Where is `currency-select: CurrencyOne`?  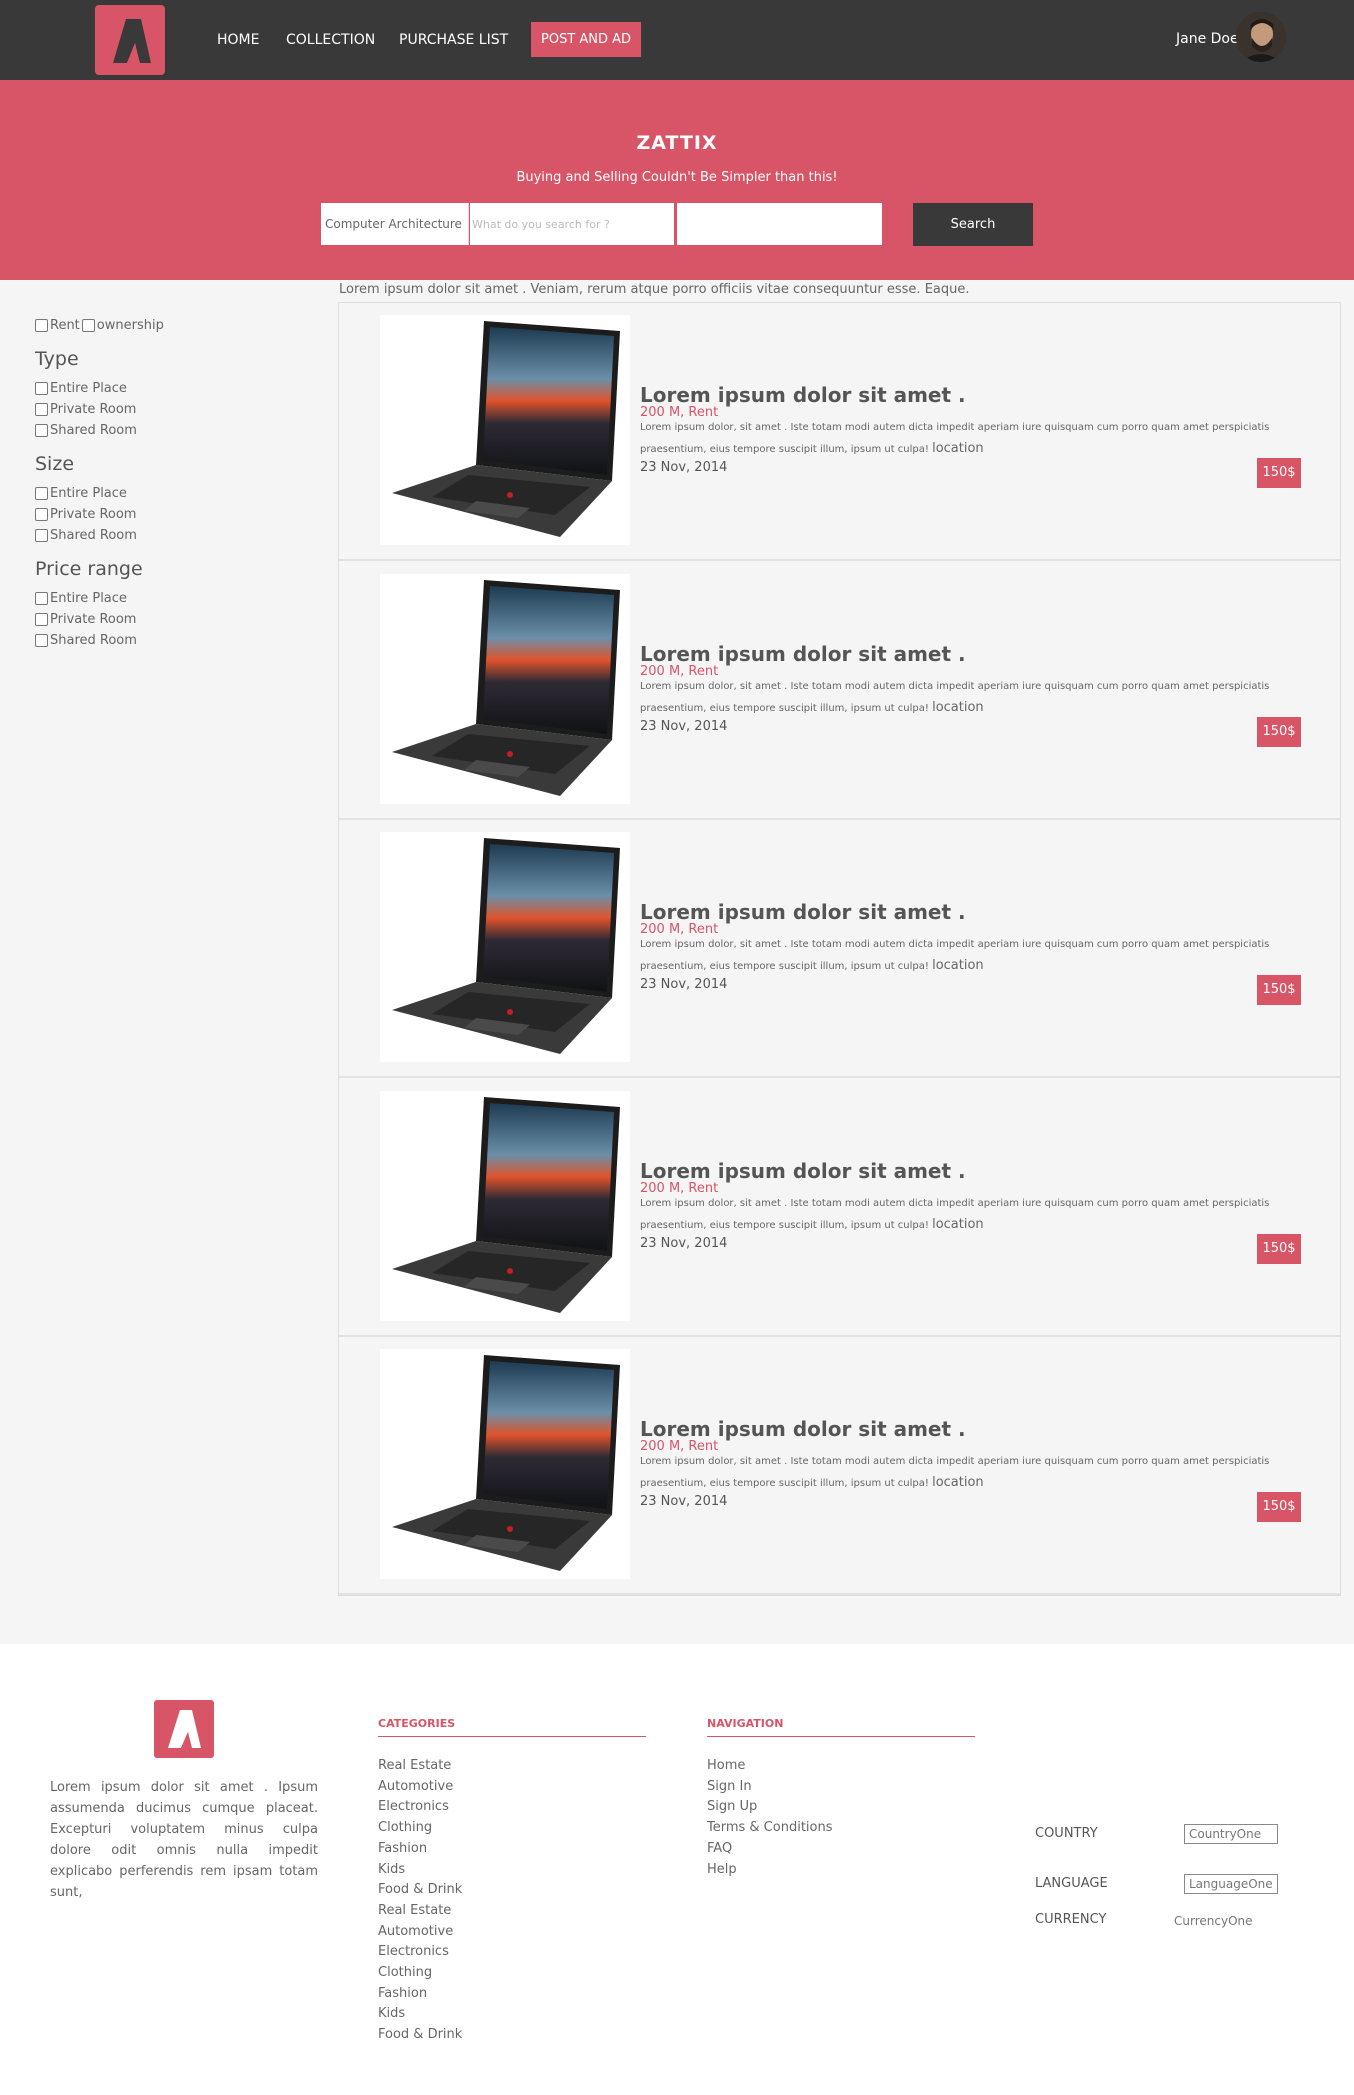 currency-select: CurrencyOne is located at coordinates (1213, 1921).